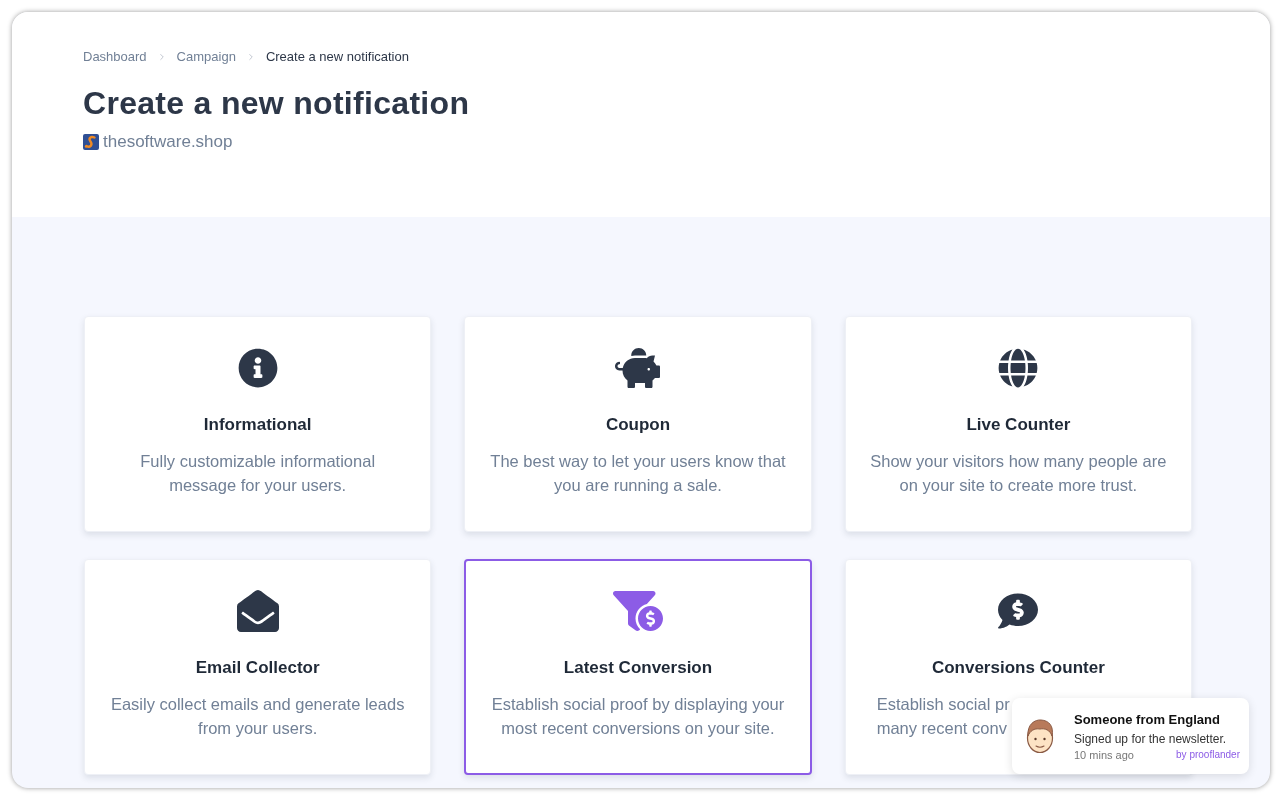 The height and width of the screenshot is (800, 1282). Describe the element at coordinates (276, 103) in the screenshot. I see `page-title: Create a new notification` at that location.